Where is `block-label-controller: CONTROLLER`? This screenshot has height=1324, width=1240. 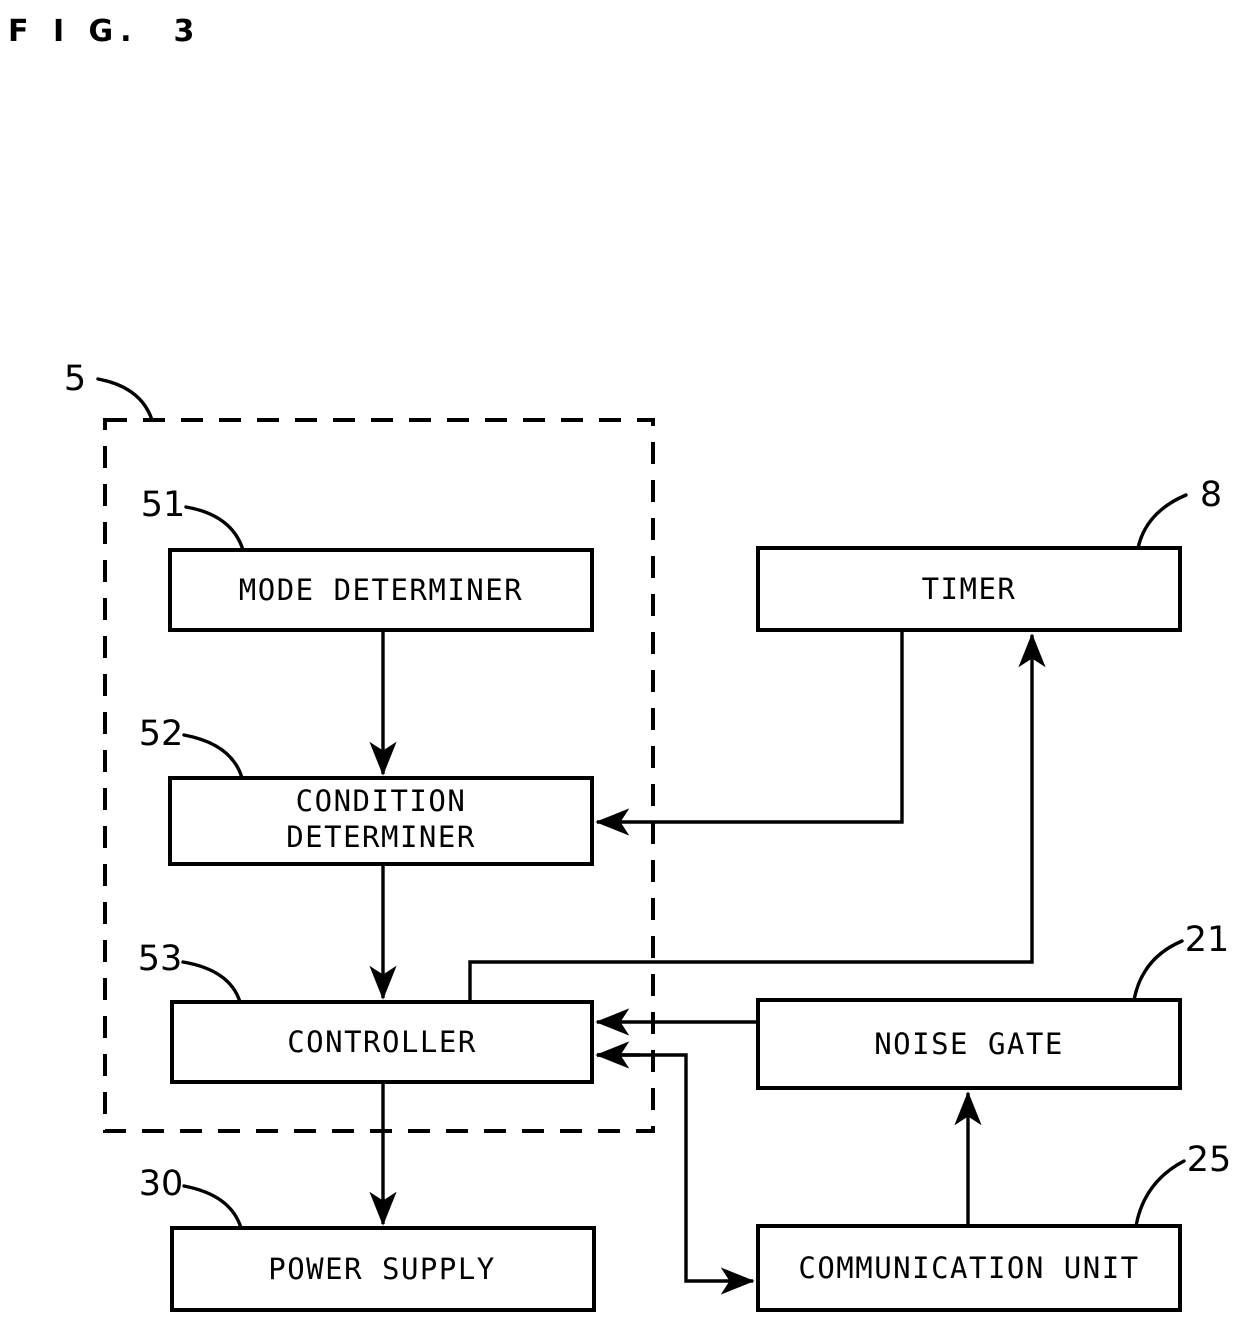
block-label-controller: CONTROLLER is located at coordinates (382, 1042).